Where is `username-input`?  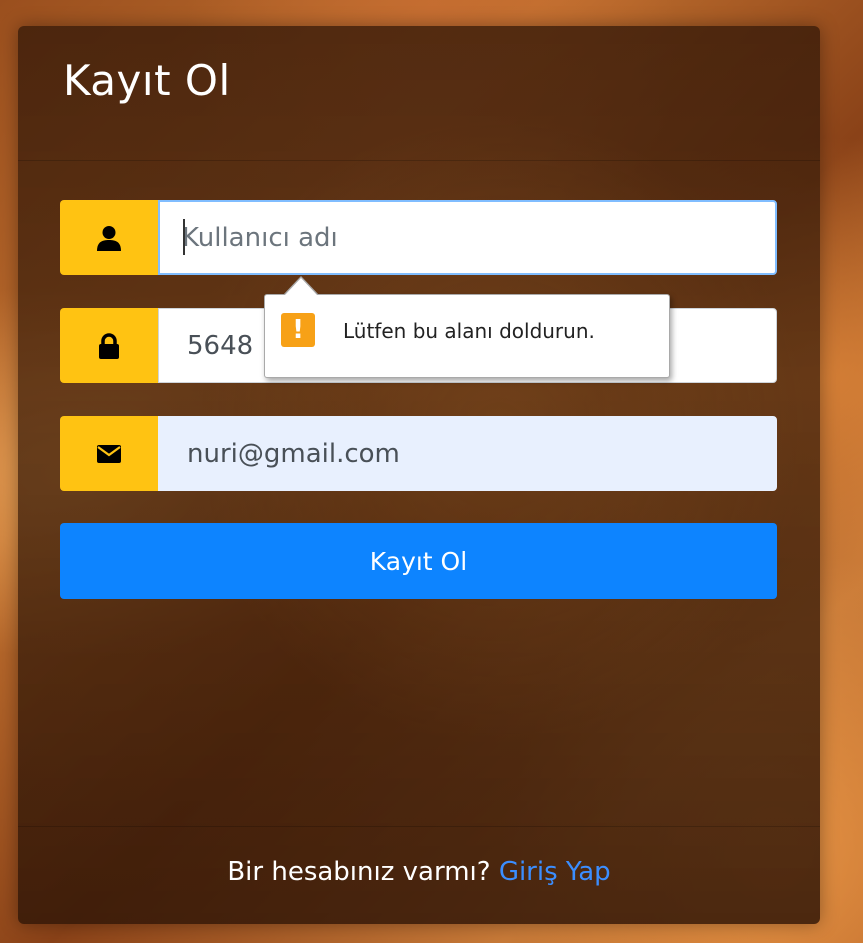 username-input is located at coordinates (467, 237).